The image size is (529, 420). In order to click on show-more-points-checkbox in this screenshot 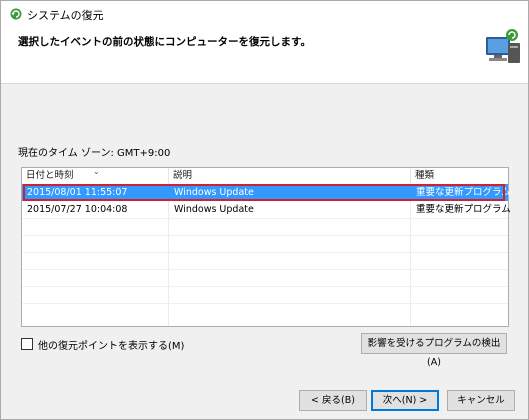, I will do `click(27, 344)`.